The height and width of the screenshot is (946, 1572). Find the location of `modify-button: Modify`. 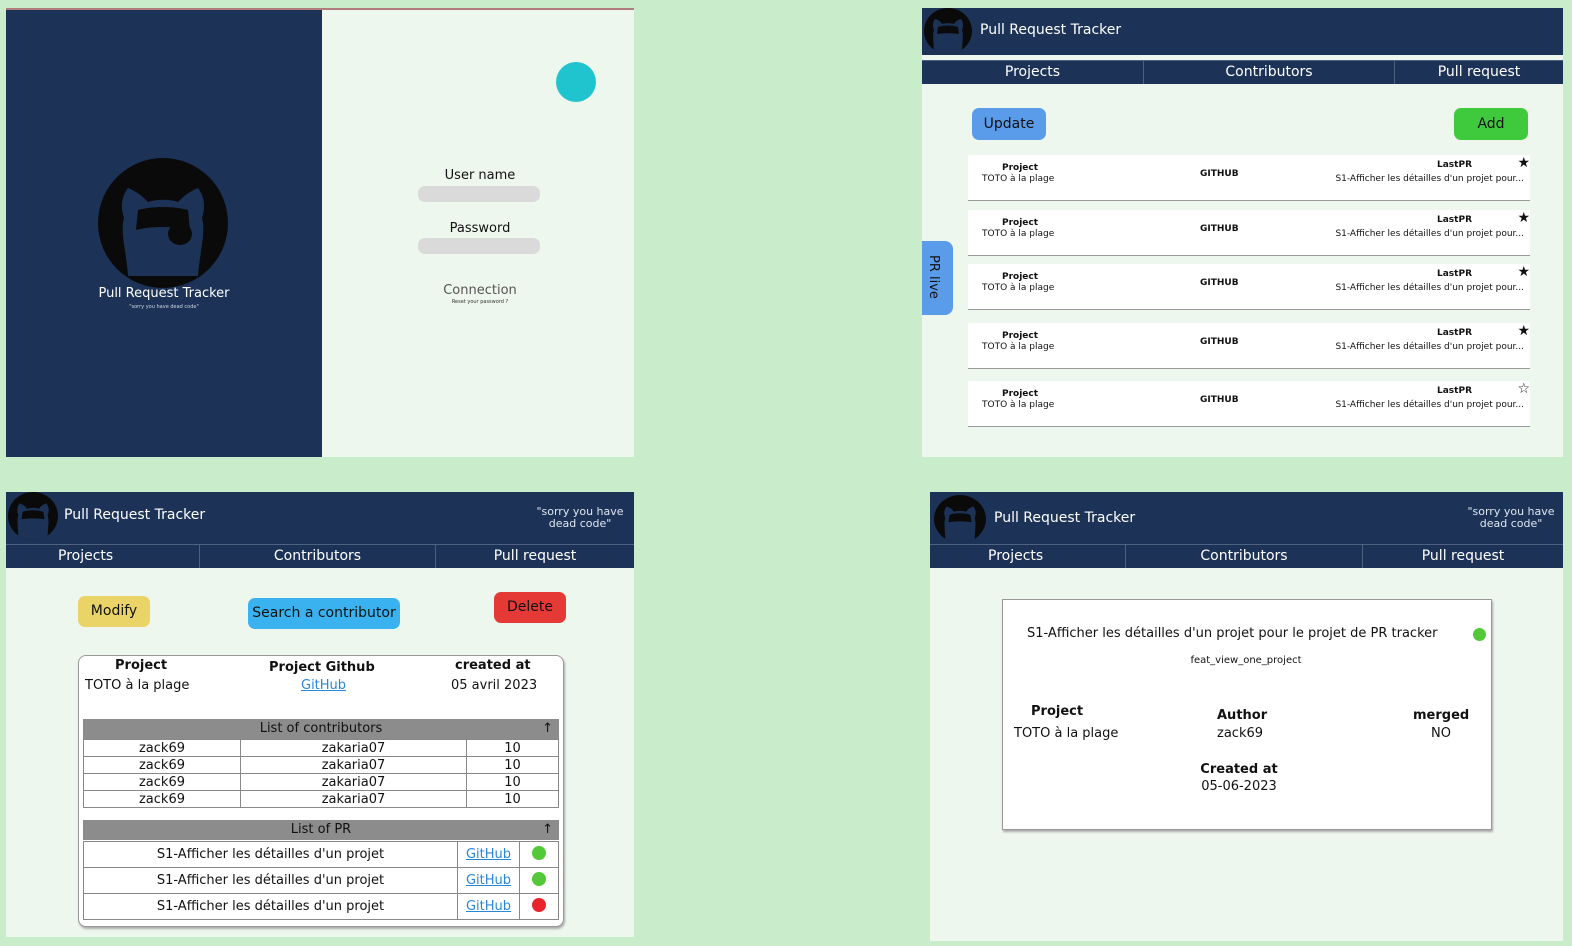

modify-button: Modify is located at coordinates (114, 611).